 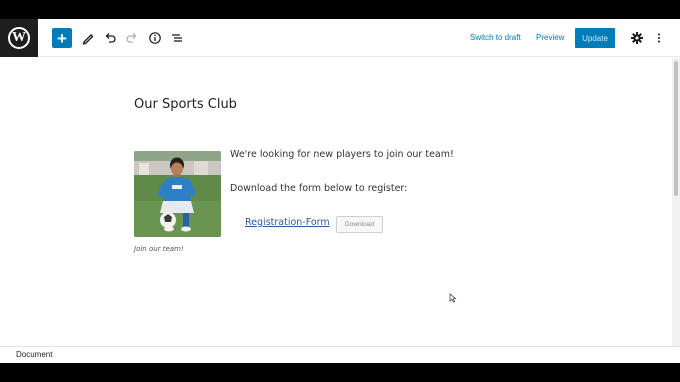 I want to click on add-block-button: +, so click(x=62, y=38).